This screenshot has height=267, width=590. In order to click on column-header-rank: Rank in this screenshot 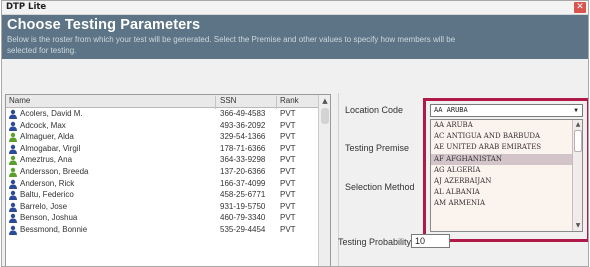, I will do `click(289, 100)`.